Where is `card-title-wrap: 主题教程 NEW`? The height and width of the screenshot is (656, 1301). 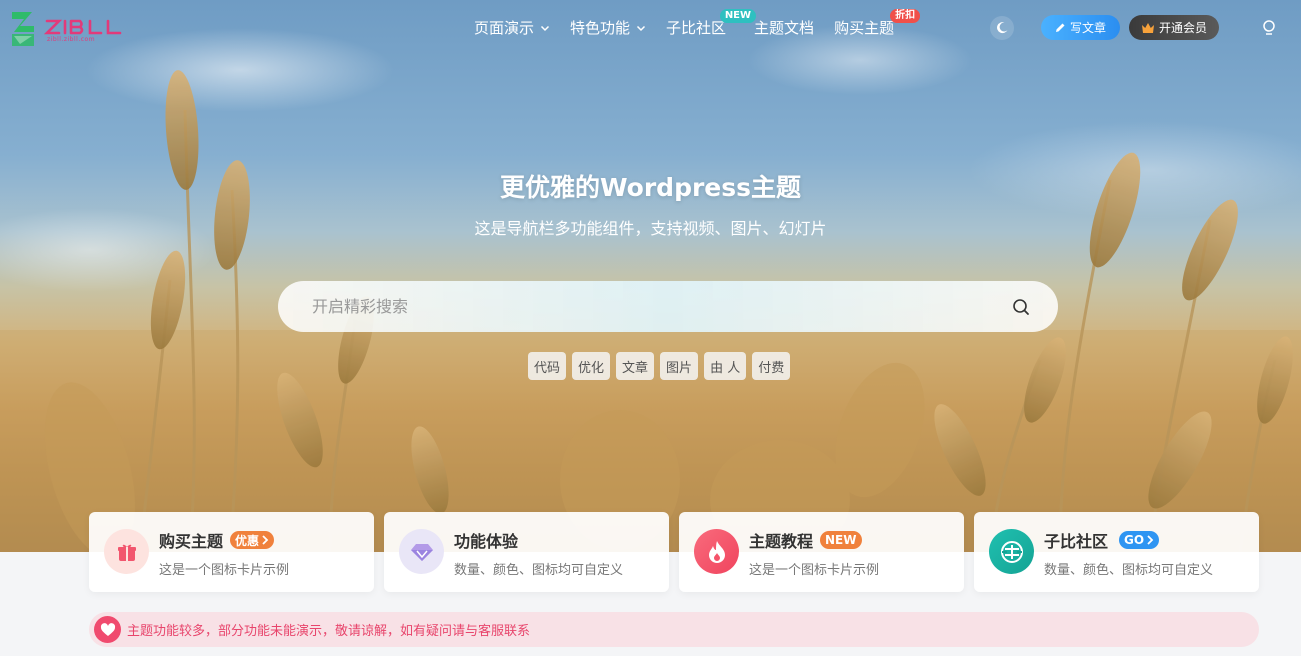 card-title-wrap: 主题教程 NEW is located at coordinates (805, 540).